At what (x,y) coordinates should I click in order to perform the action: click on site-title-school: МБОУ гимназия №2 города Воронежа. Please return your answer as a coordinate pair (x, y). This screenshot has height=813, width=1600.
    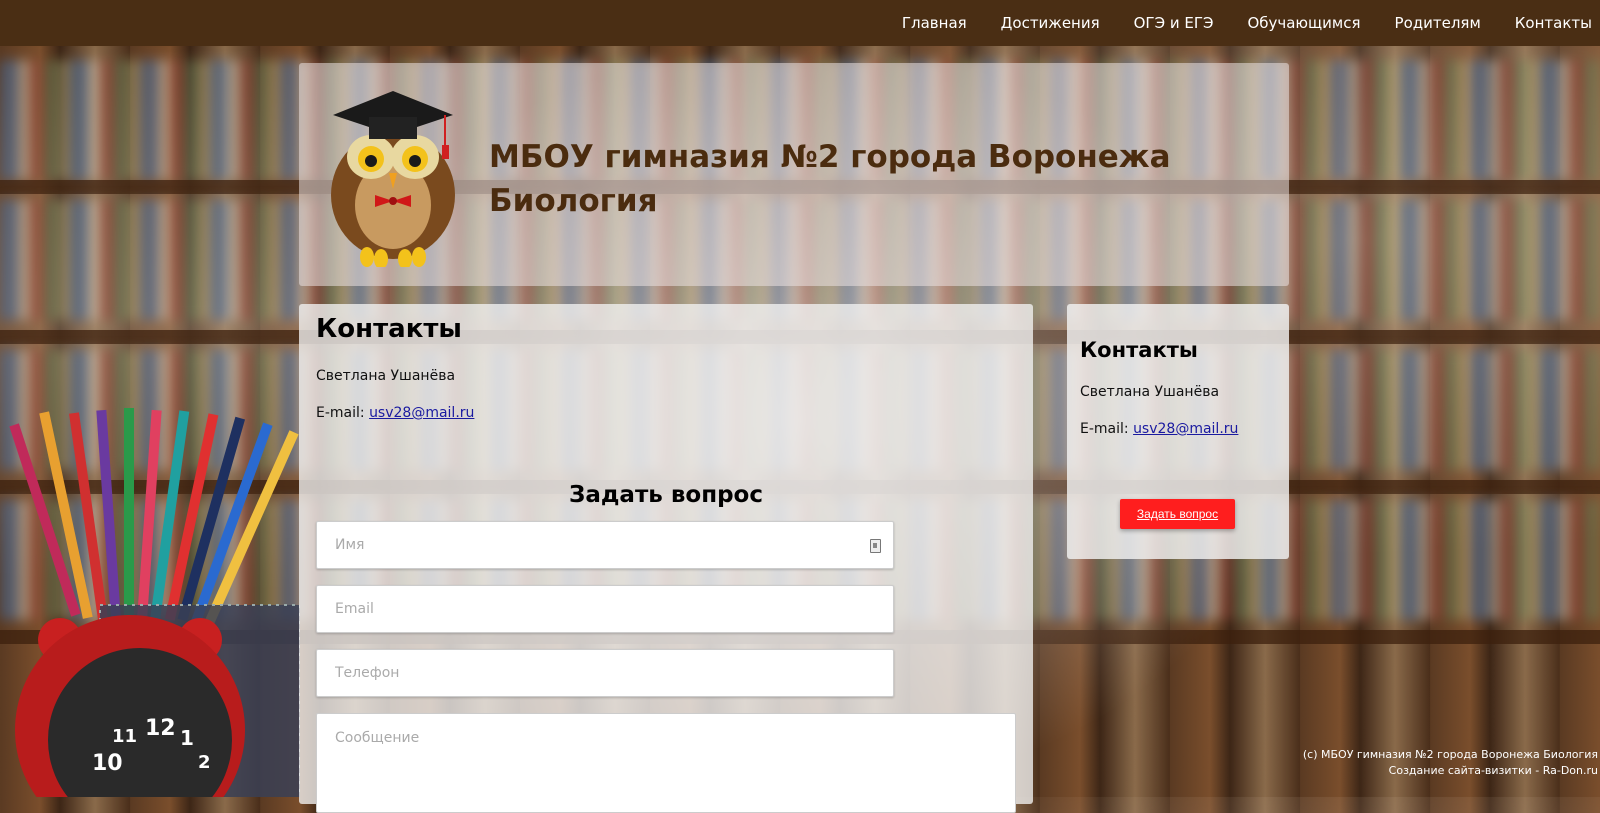
    Looking at the image, I should click on (830, 157).